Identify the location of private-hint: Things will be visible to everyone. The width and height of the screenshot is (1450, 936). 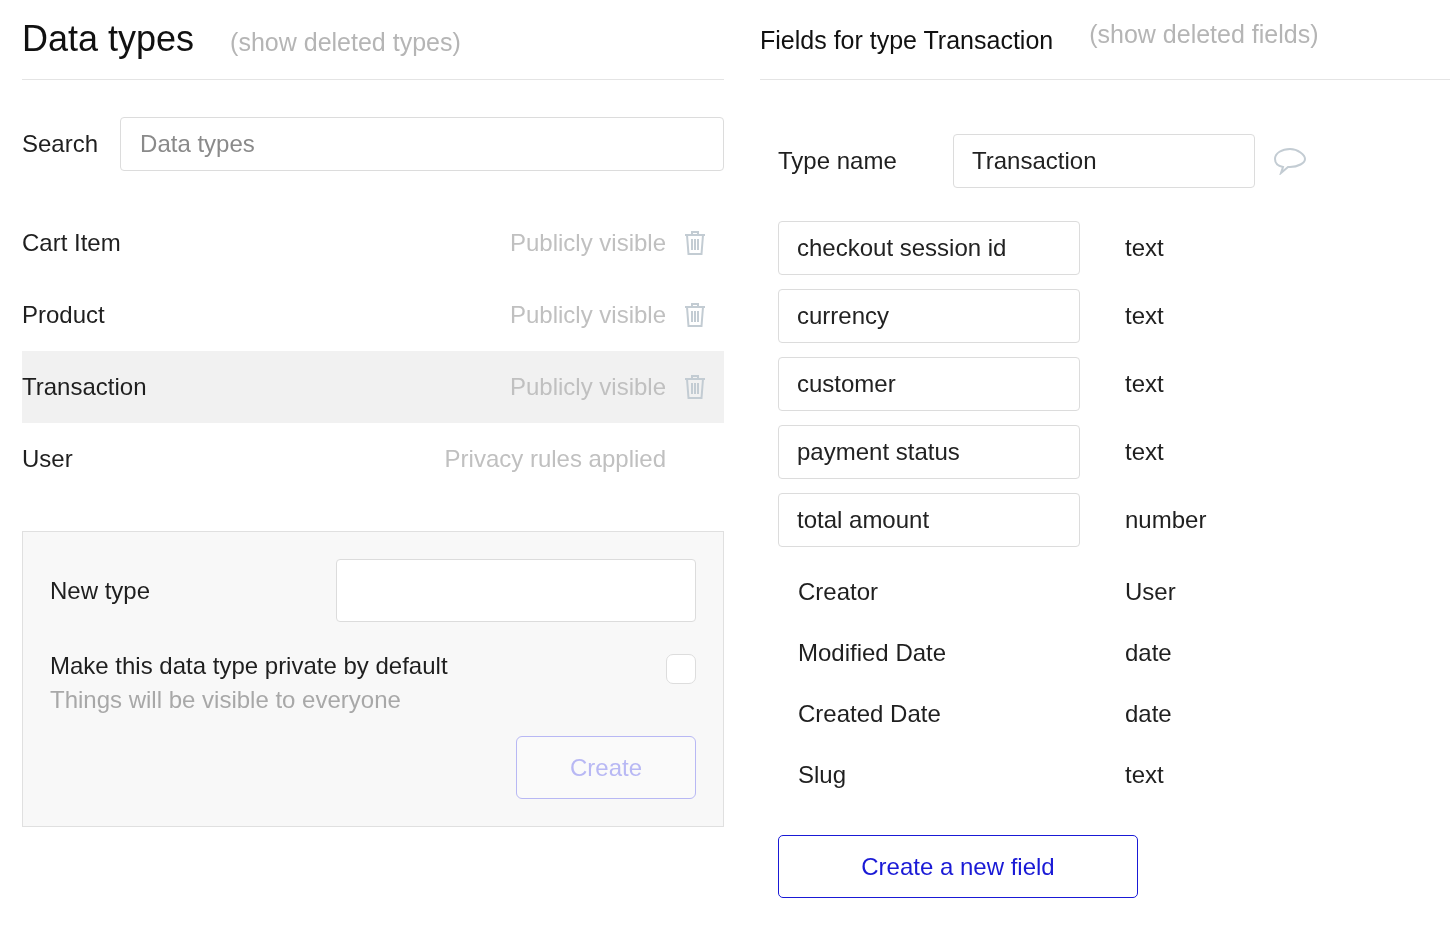
(226, 700).